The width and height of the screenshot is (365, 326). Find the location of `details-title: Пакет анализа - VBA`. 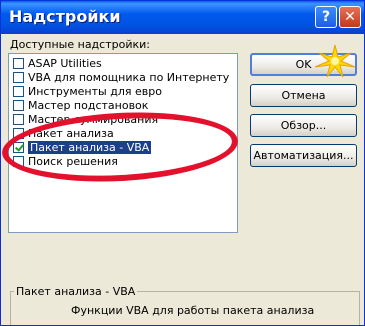

details-title: Пакет анализа - VBA is located at coordinates (76, 291).